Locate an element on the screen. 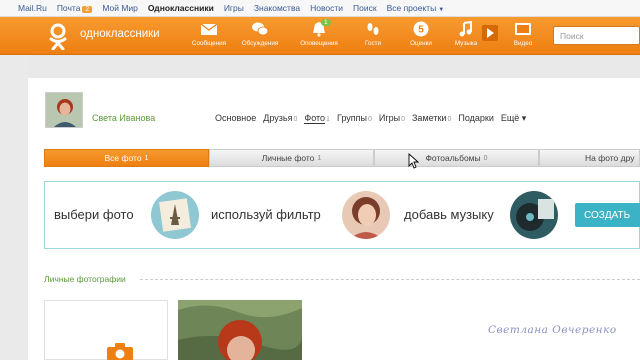 This screenshot has height=360, width=640. rating-five-icon: 5 is located at coordinates (421, 29).